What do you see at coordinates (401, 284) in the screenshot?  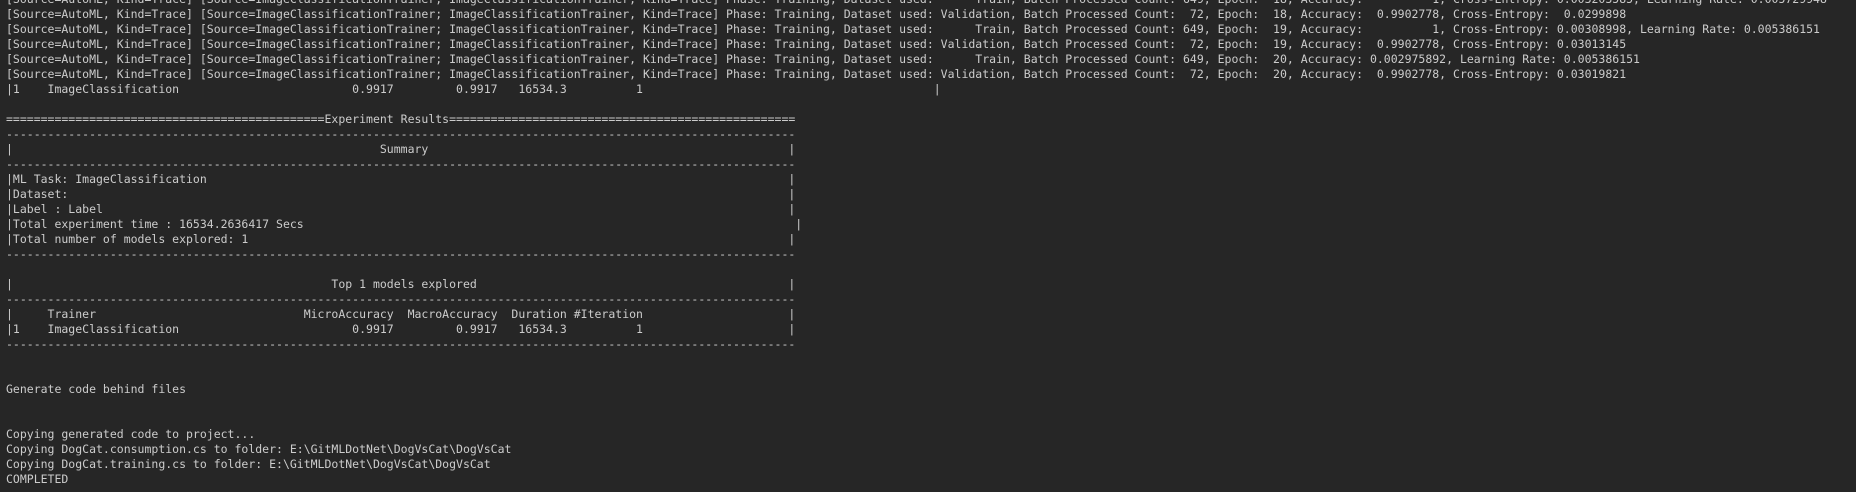 I see `console-line: | Top 1 models explored |` at bounding box center [401, 284].